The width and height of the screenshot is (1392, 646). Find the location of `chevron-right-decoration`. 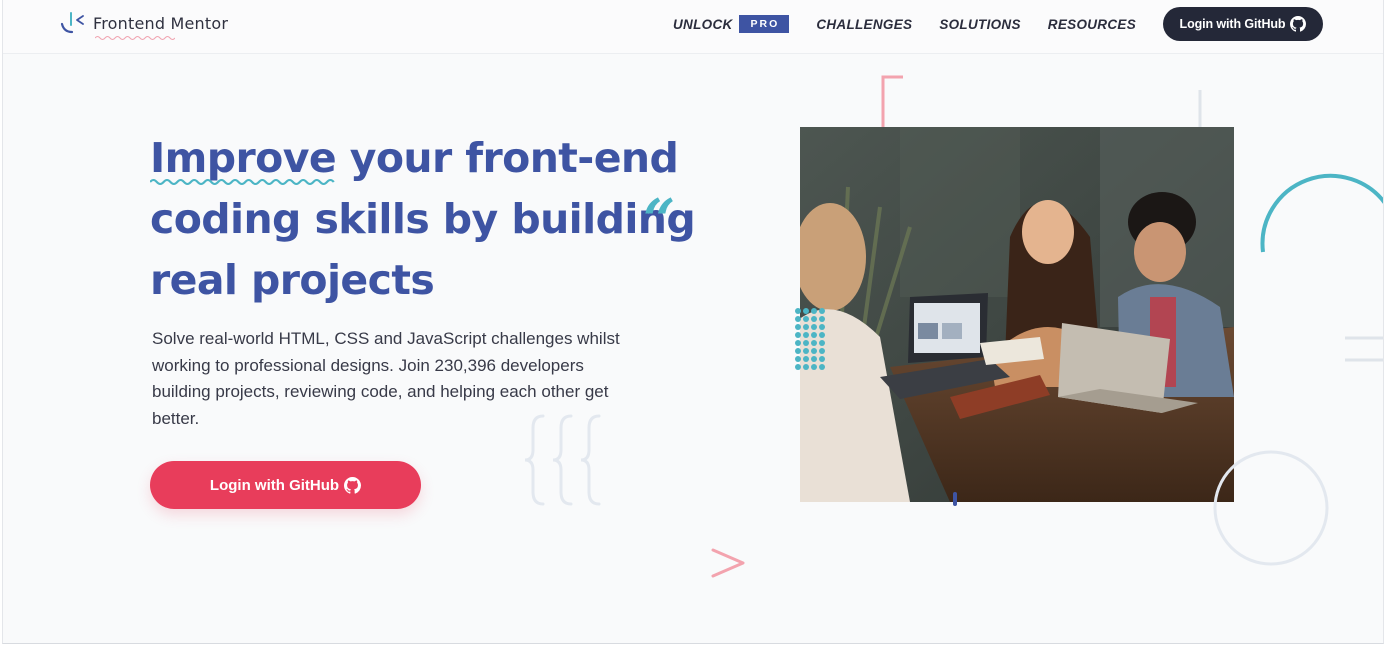

chevron-right-decoration is located at coordinates (728, 563).